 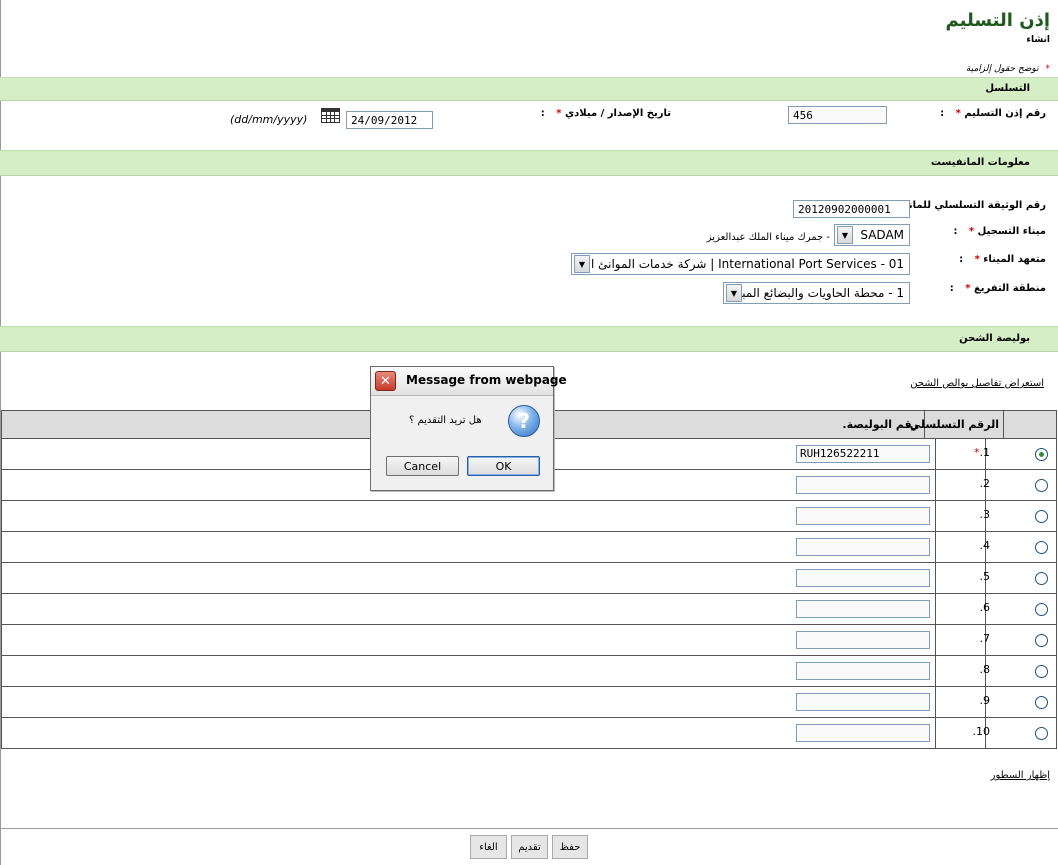 What do you see at coordinates (994, 338) in the screenshot?
I see `section-bol-title: بوليصة الشحن` at bounding box center [994, 338].